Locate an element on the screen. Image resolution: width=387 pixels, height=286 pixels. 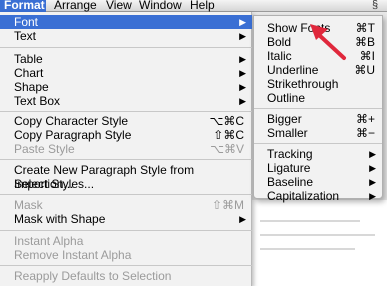
menu-item-chart: Chart ▶ is located at coordinates (126, 73).